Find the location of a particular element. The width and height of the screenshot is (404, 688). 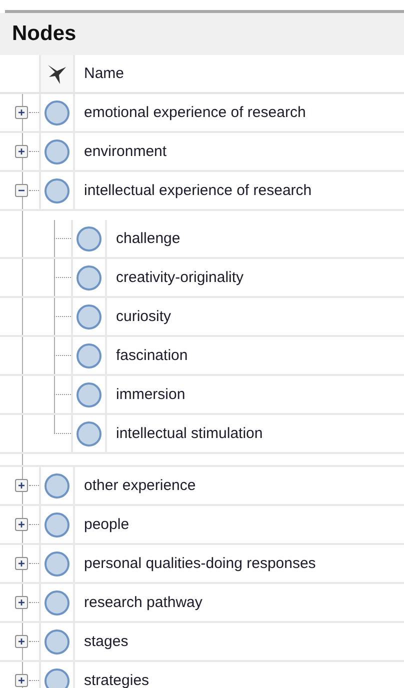

tree-row: stages is located at coordinates (202, 642).